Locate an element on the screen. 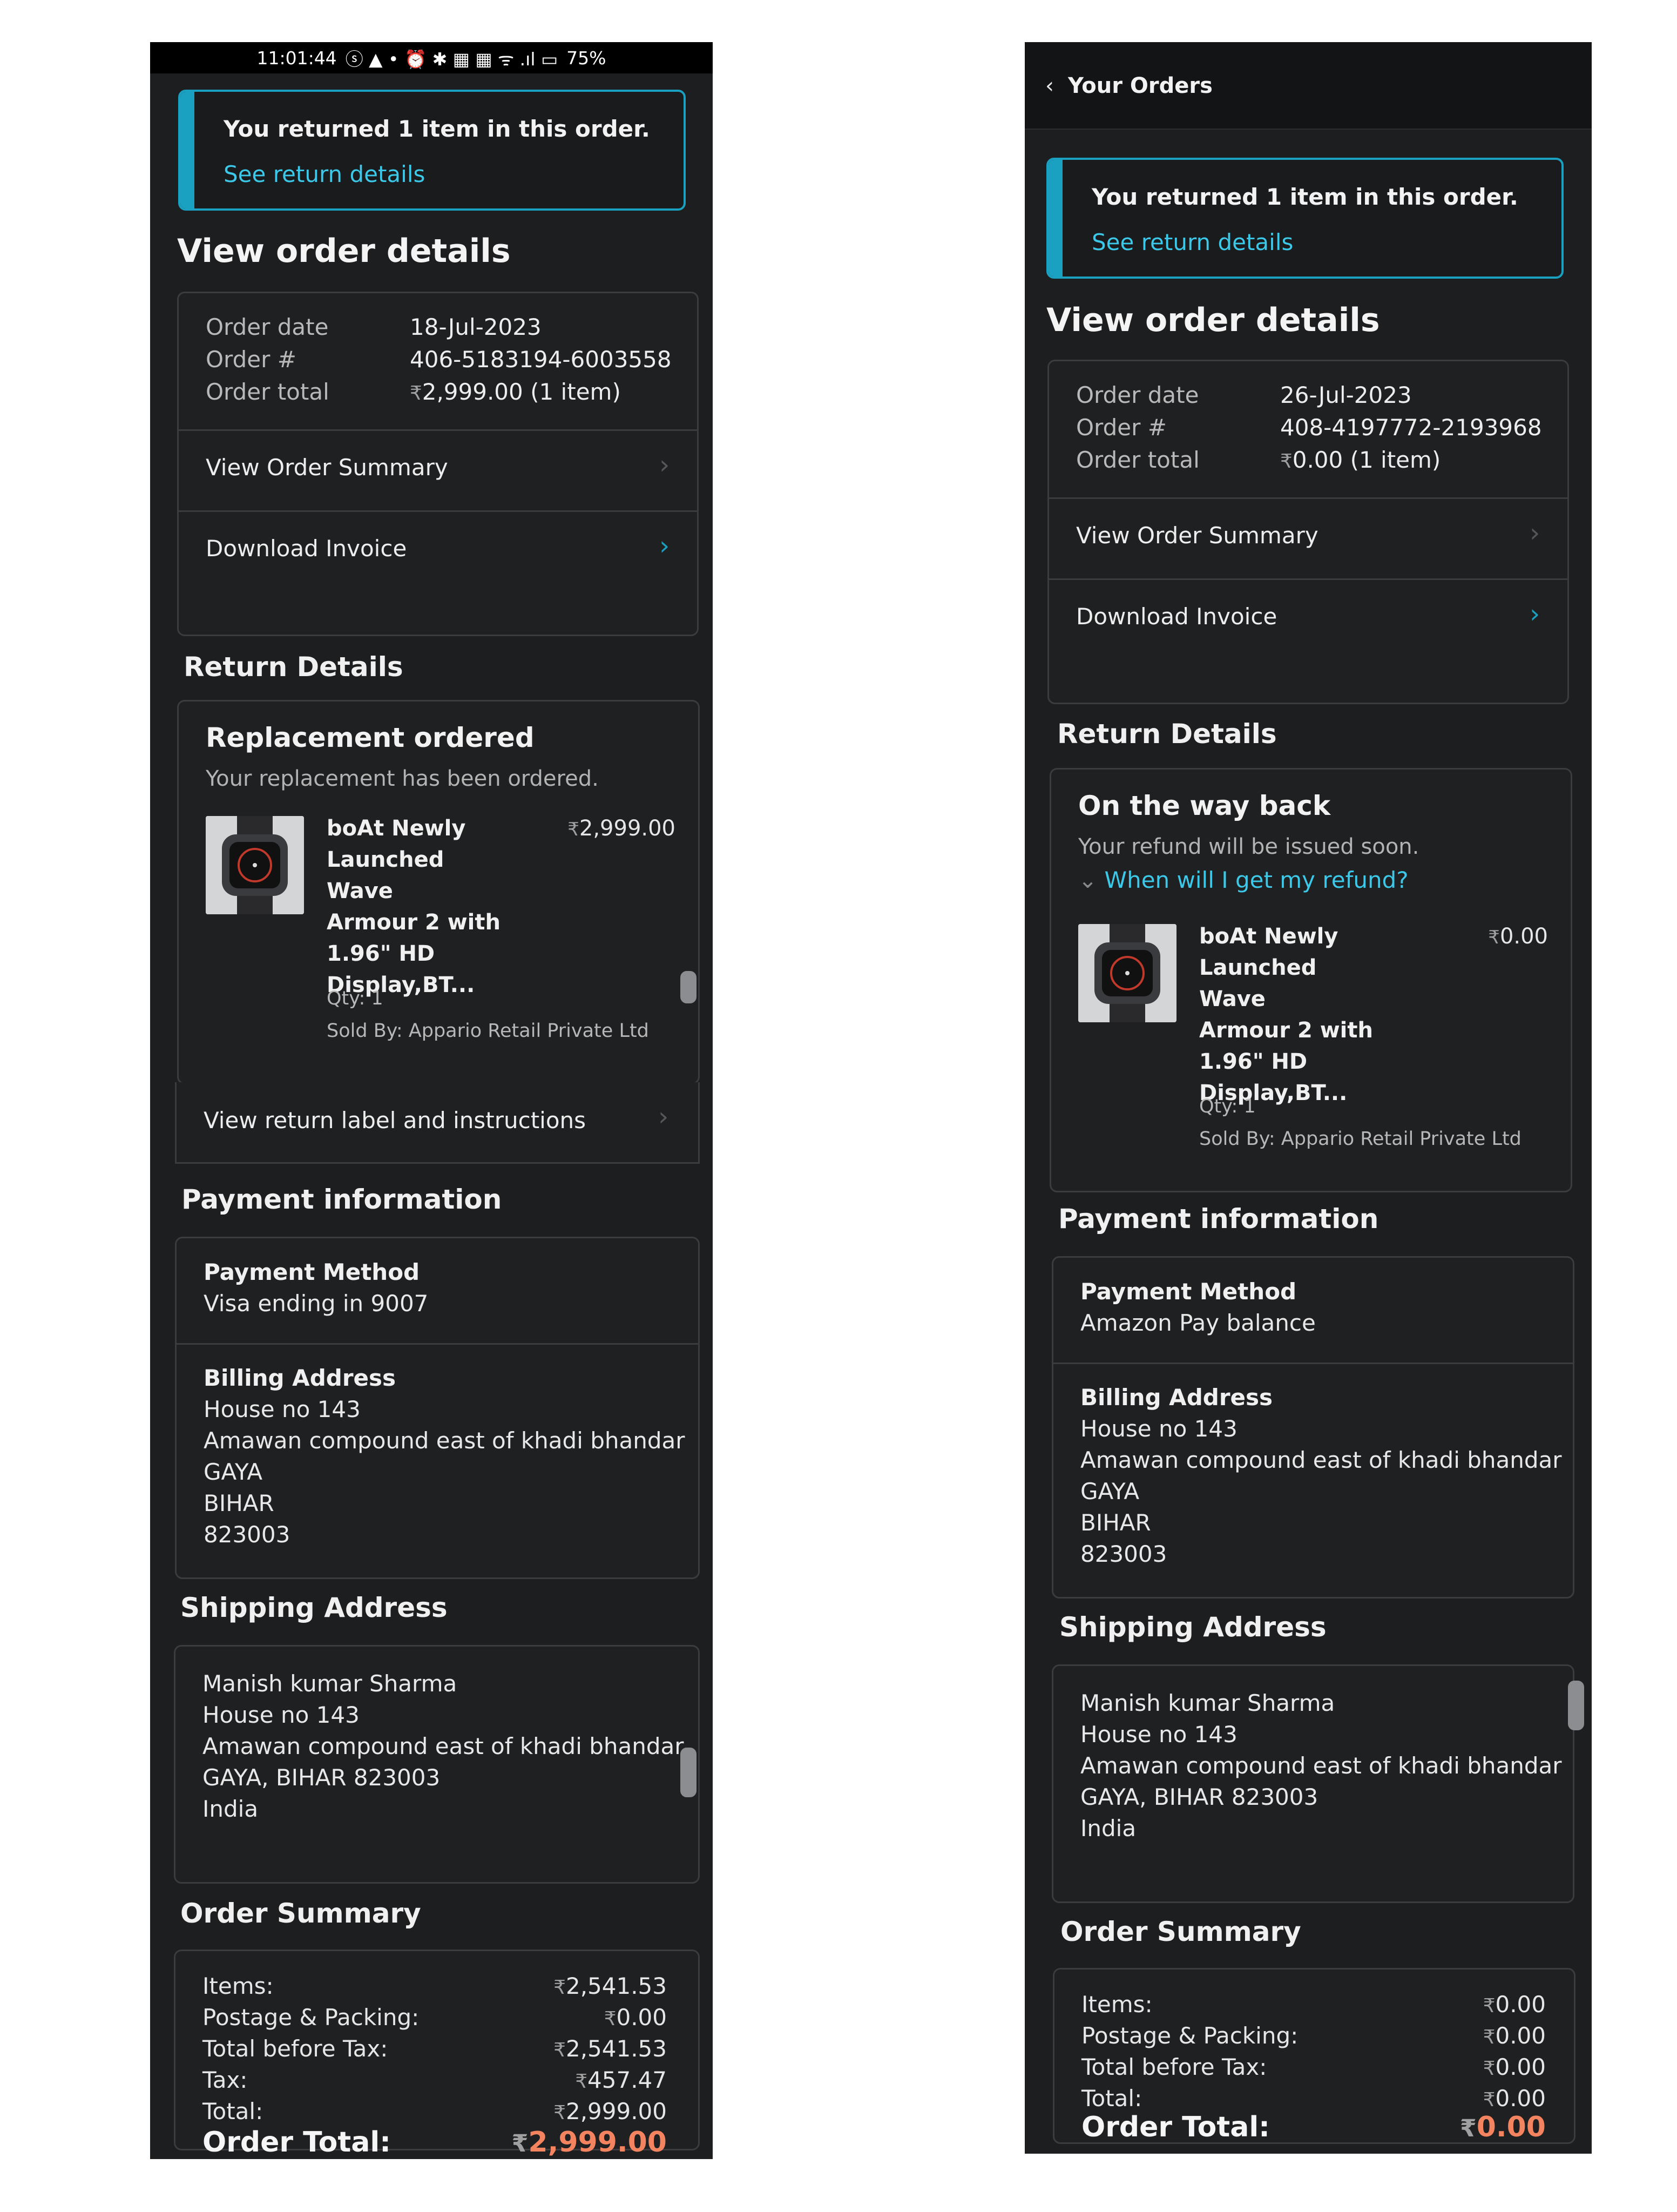 Image resolution: width=1677 pixels, height=2212 pixels. summary-value: ₹2,541.53 is located at coordinates (572, 2048).